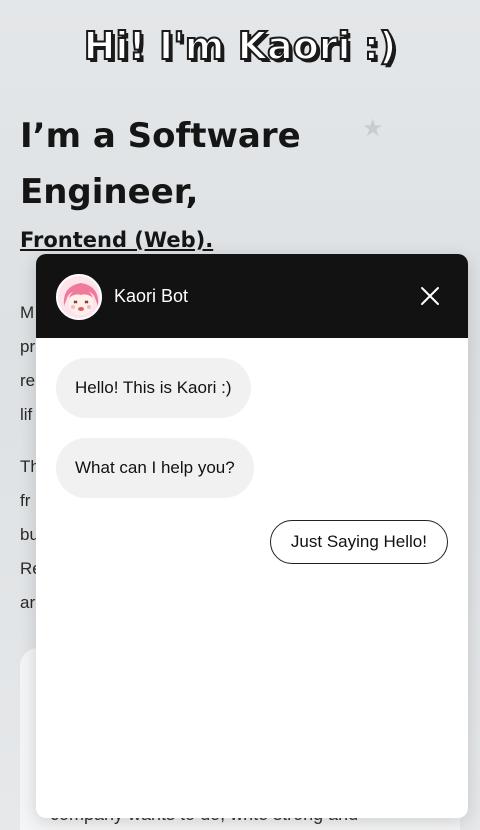 The width and height of the screenshot is (480, 830). I want to click on headline: I’m a Software Engineer,, so click(160, 164).